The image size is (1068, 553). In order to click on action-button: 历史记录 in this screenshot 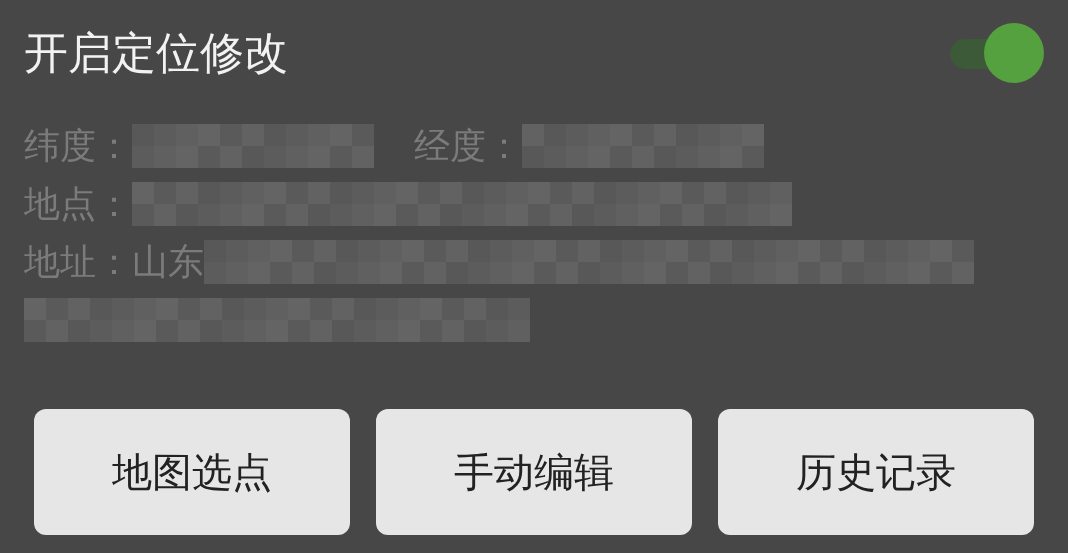, I will do `click(876, 472)`.